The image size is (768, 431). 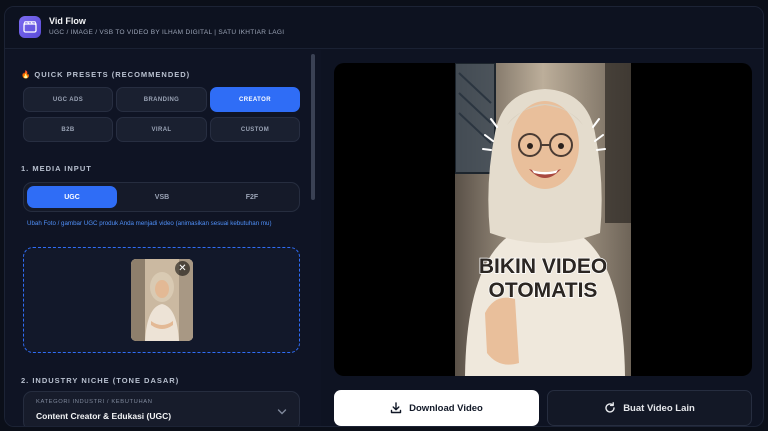 What do you see at coordinates (252, 197) in the screenshot?
I see `tab-f2f: F2F` at bounding box center [252, 197].